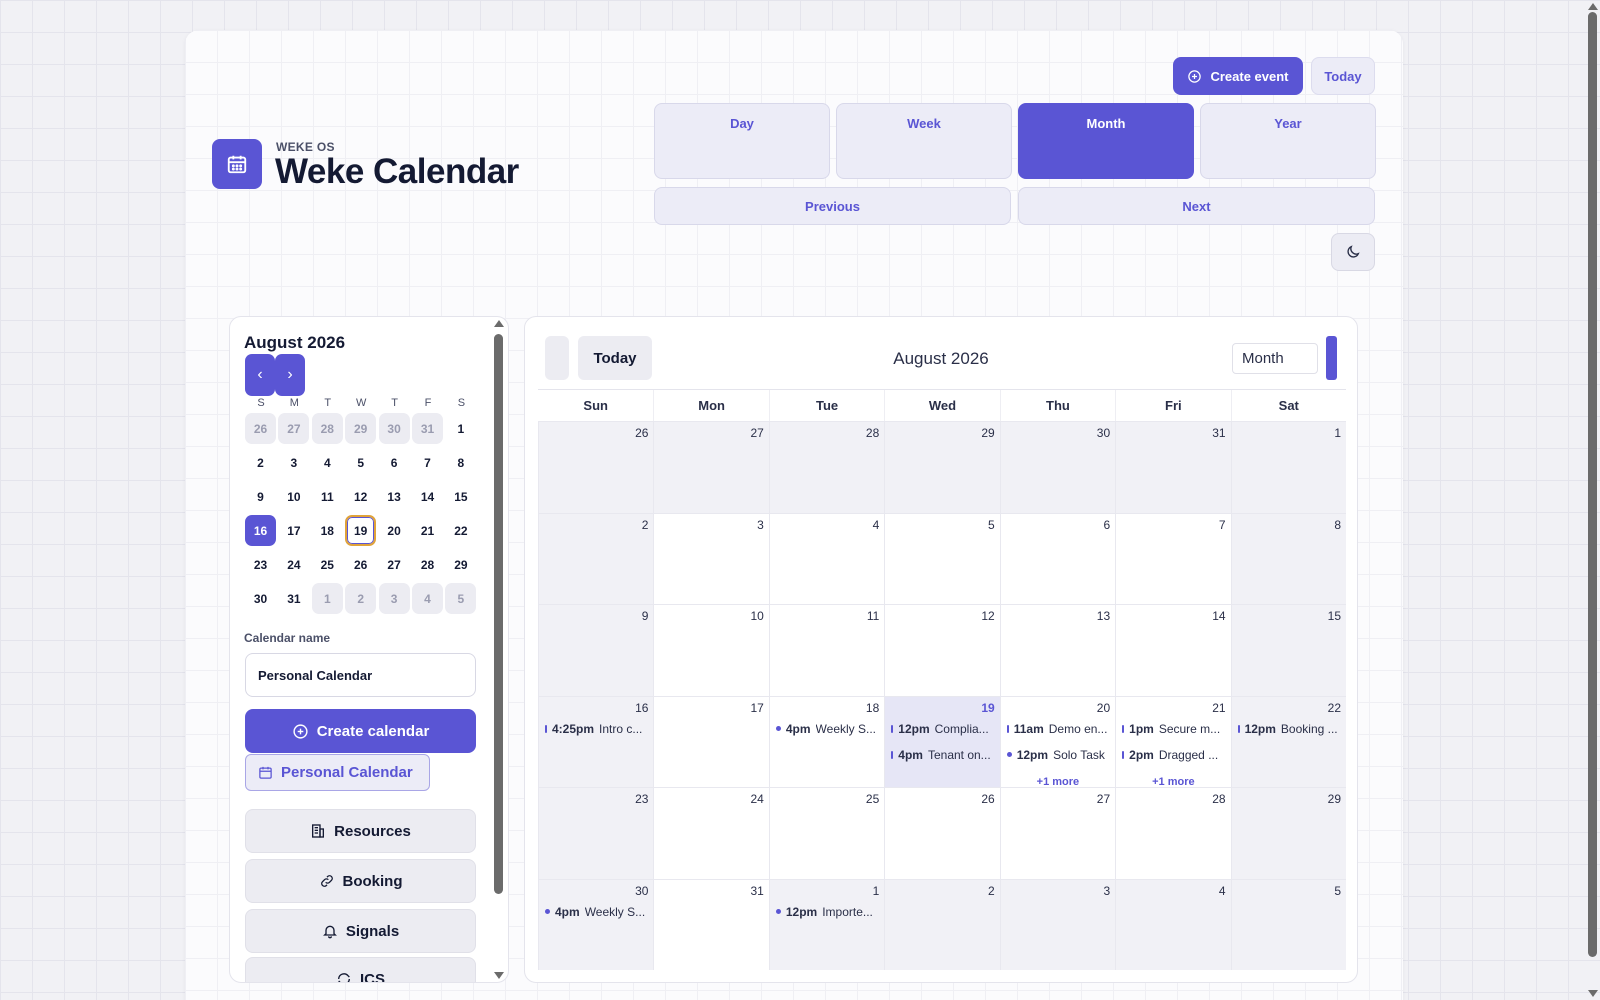 The height and width of the screenshot is (1000, 1600). What do you see at coordinates (460, 462) in the screenshot?
I see `mini-day: 8` at bounding box center [460, 462].